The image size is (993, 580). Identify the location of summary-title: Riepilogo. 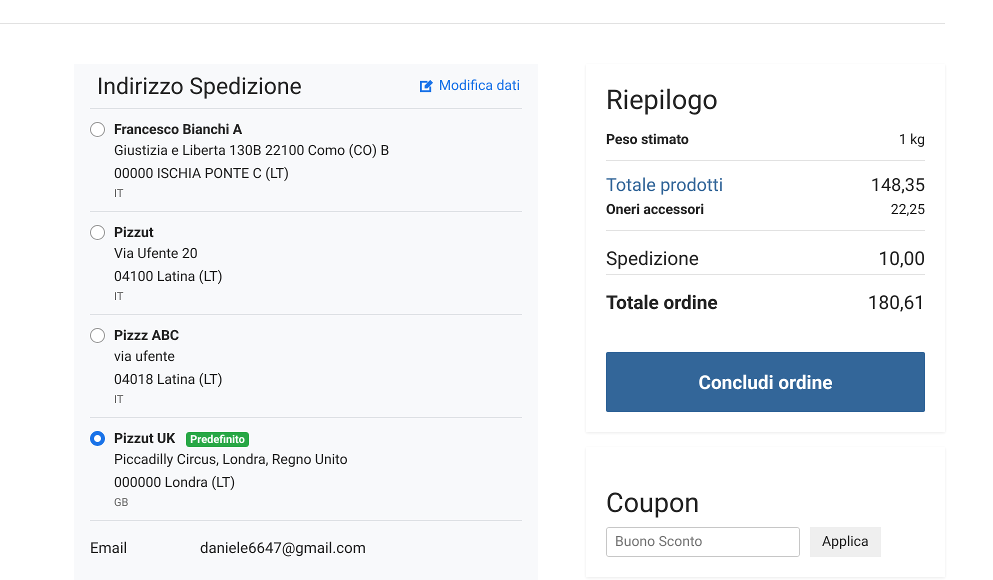
(662, 100).